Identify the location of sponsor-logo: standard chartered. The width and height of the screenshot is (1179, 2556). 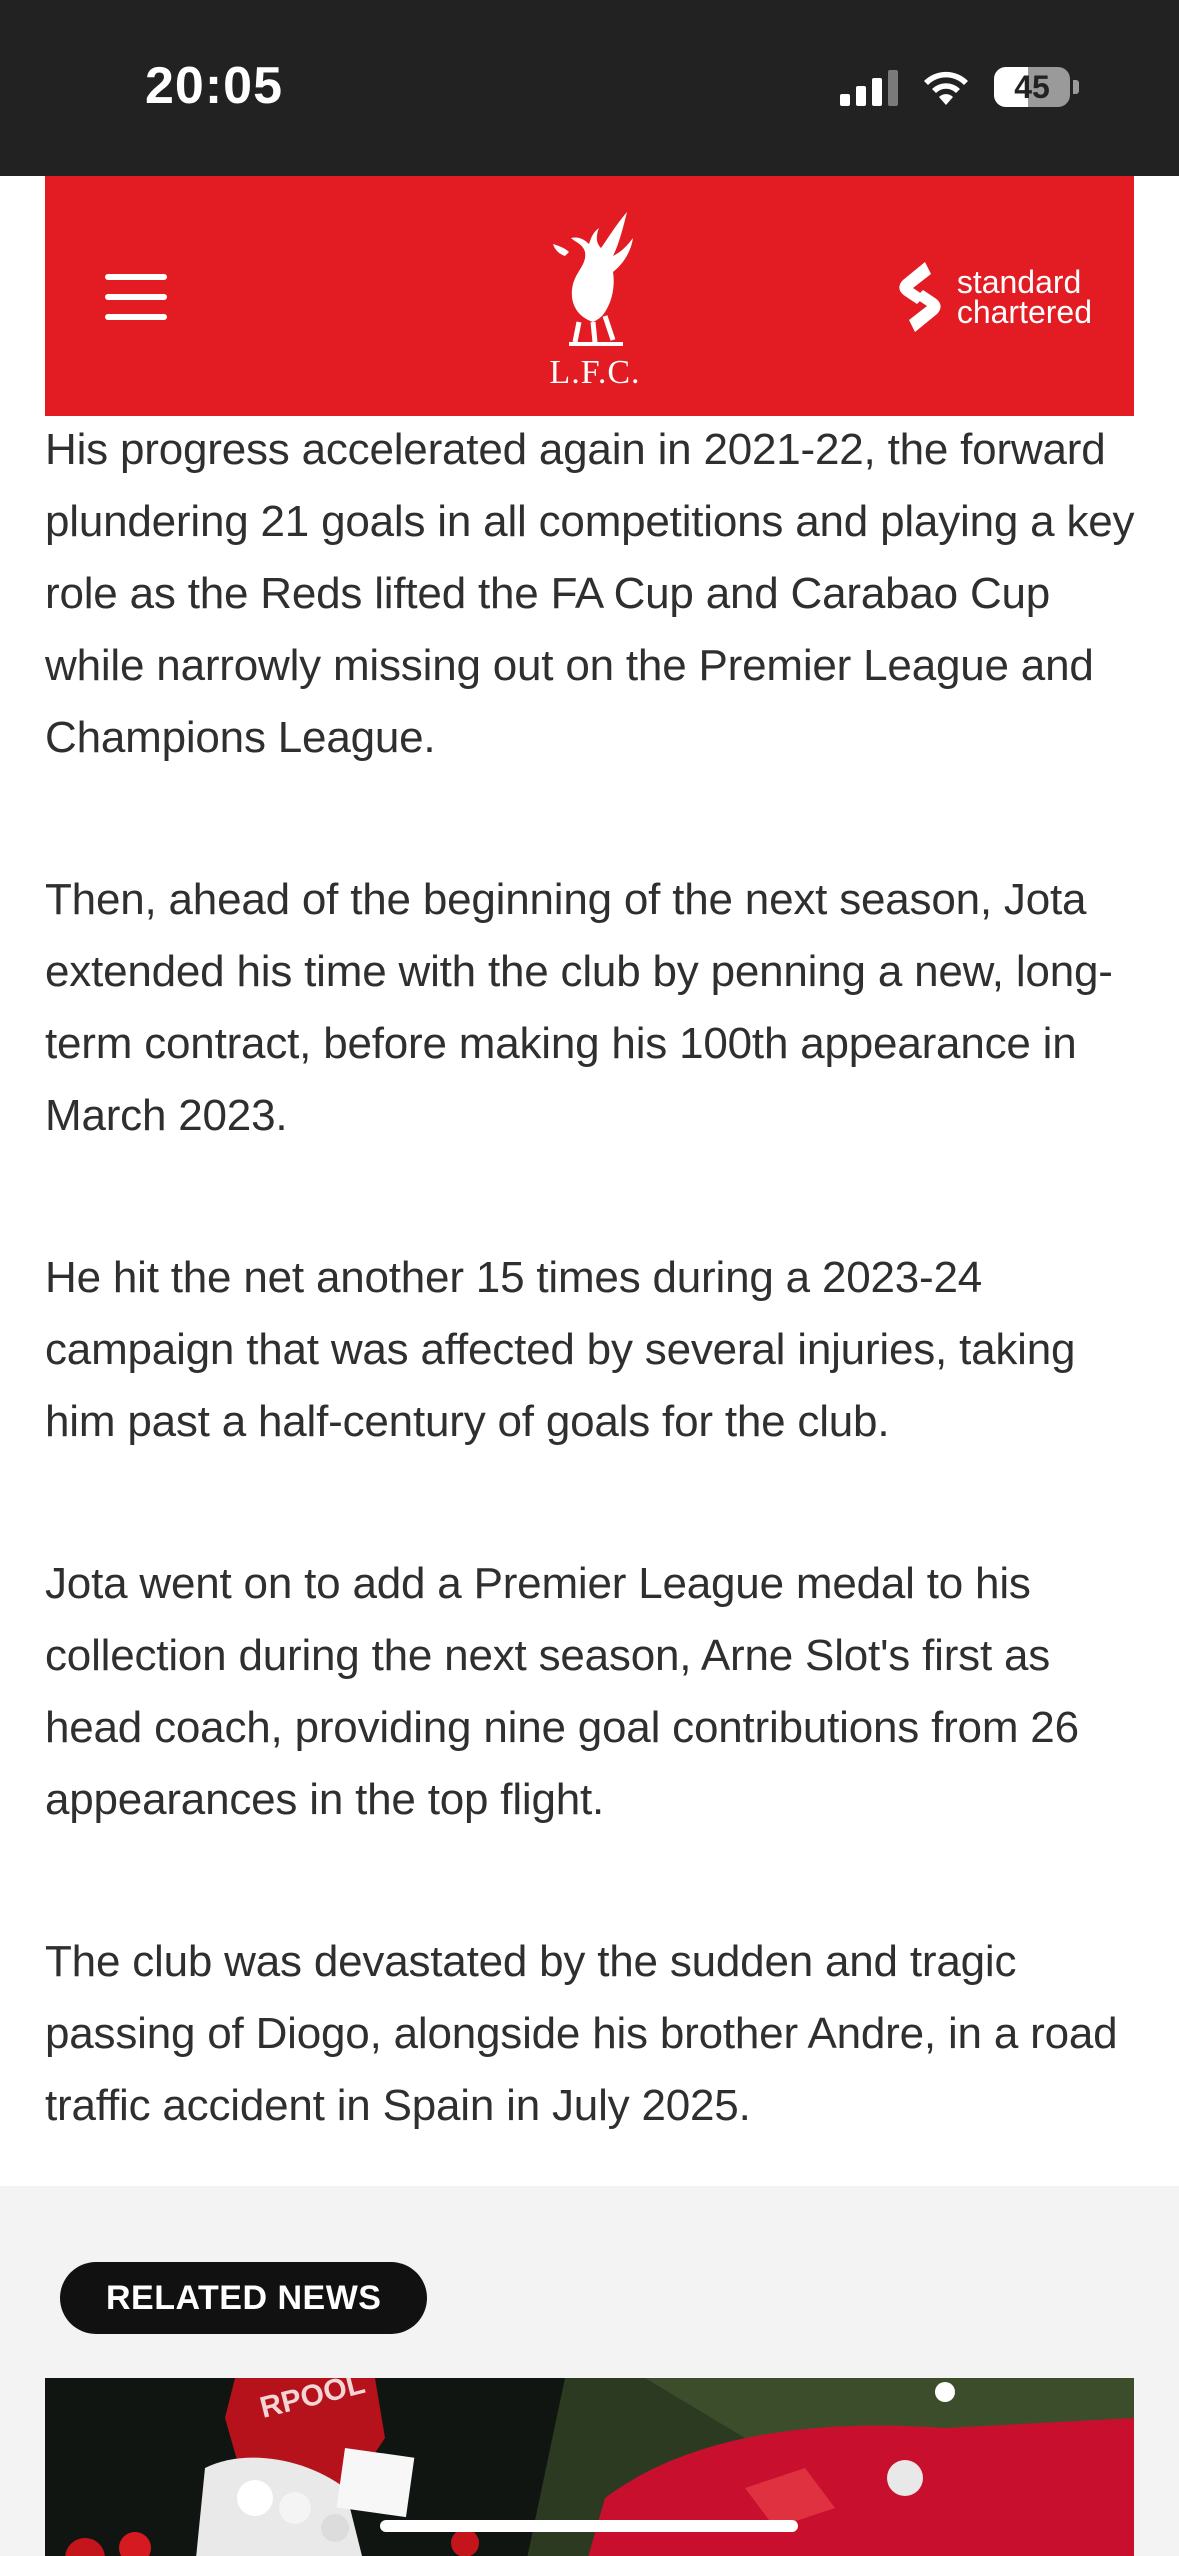
(993, 297).